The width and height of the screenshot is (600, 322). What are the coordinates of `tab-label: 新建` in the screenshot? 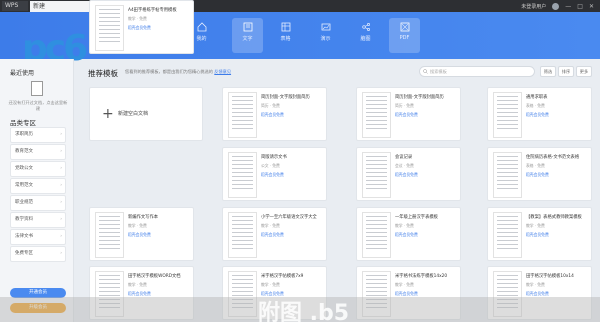 It's located at (39, 6).